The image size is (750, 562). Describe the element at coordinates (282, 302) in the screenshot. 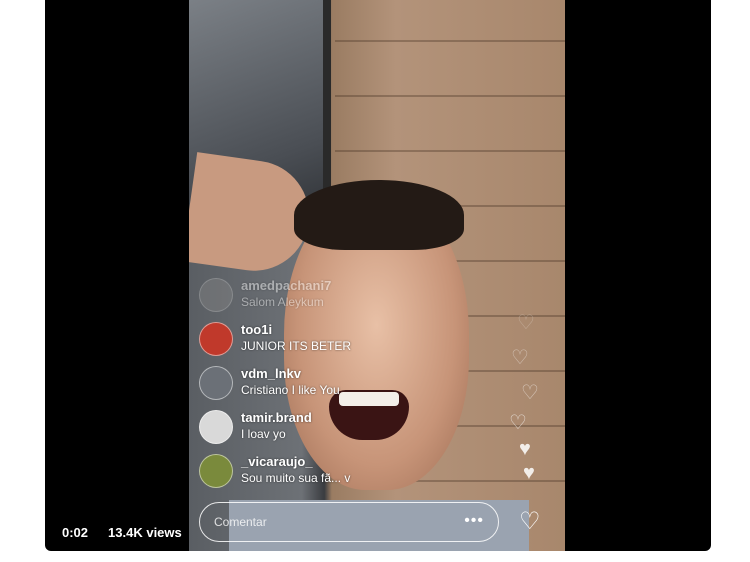

I see `comment-message: Salom Aleykum` at that location.